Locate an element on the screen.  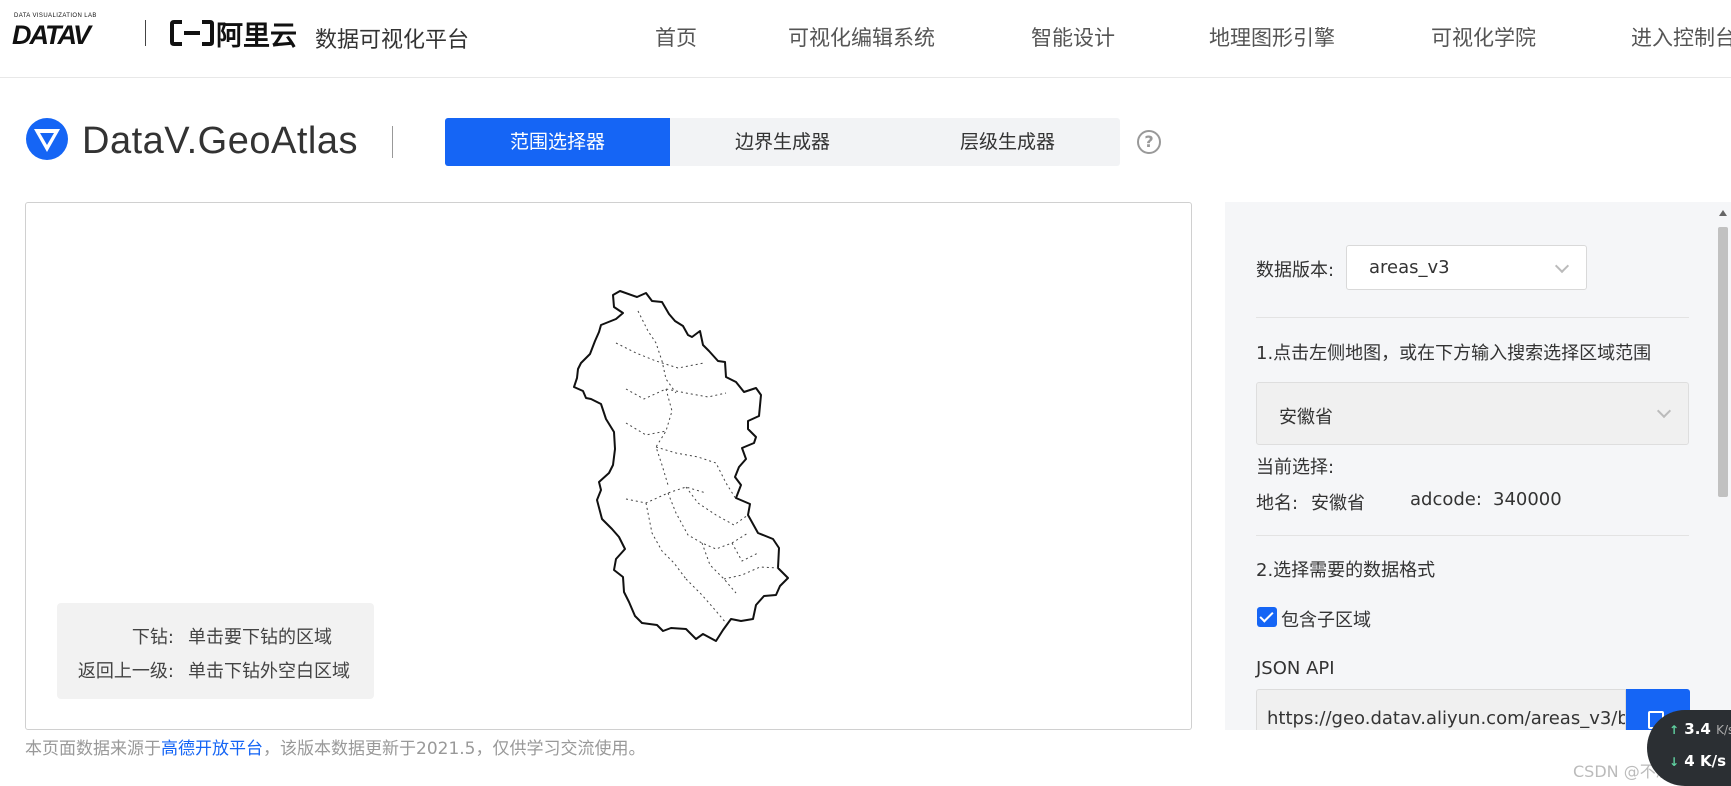
legend-drilldown-value: 单击要下钻的区域 is located at coordinates (260, 637).